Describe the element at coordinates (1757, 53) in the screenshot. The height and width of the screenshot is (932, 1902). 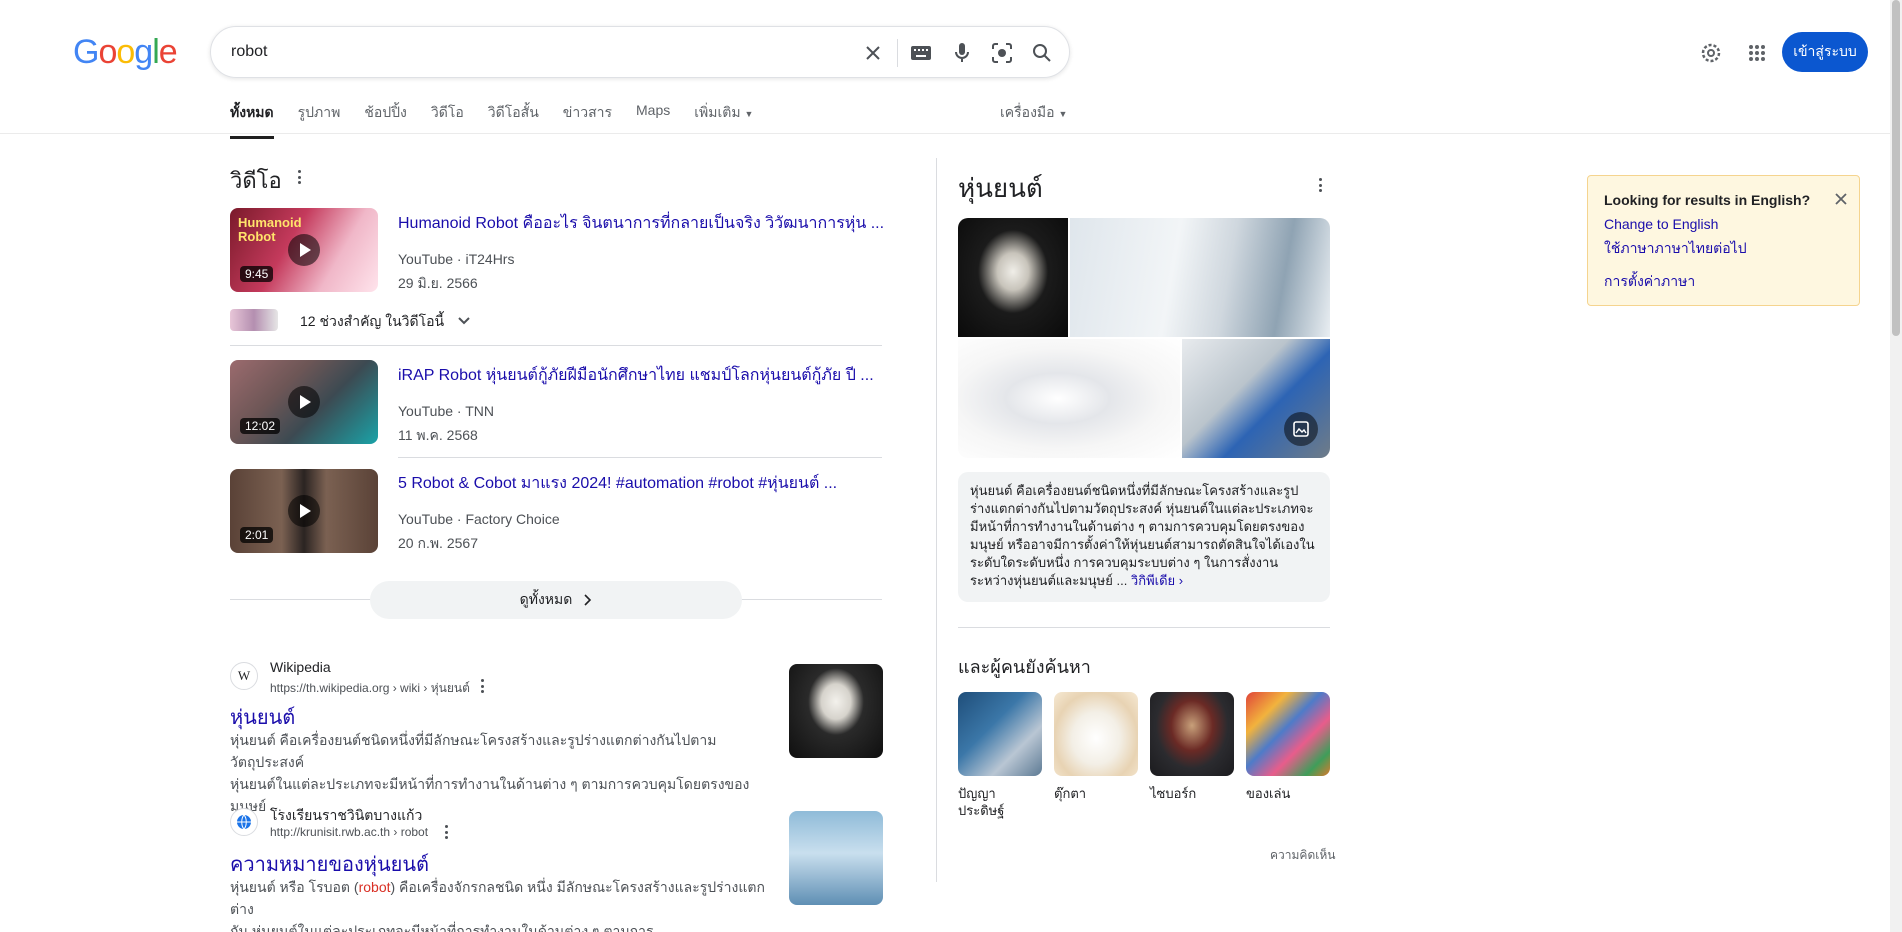
I see `apps-grid-icon` at that location.